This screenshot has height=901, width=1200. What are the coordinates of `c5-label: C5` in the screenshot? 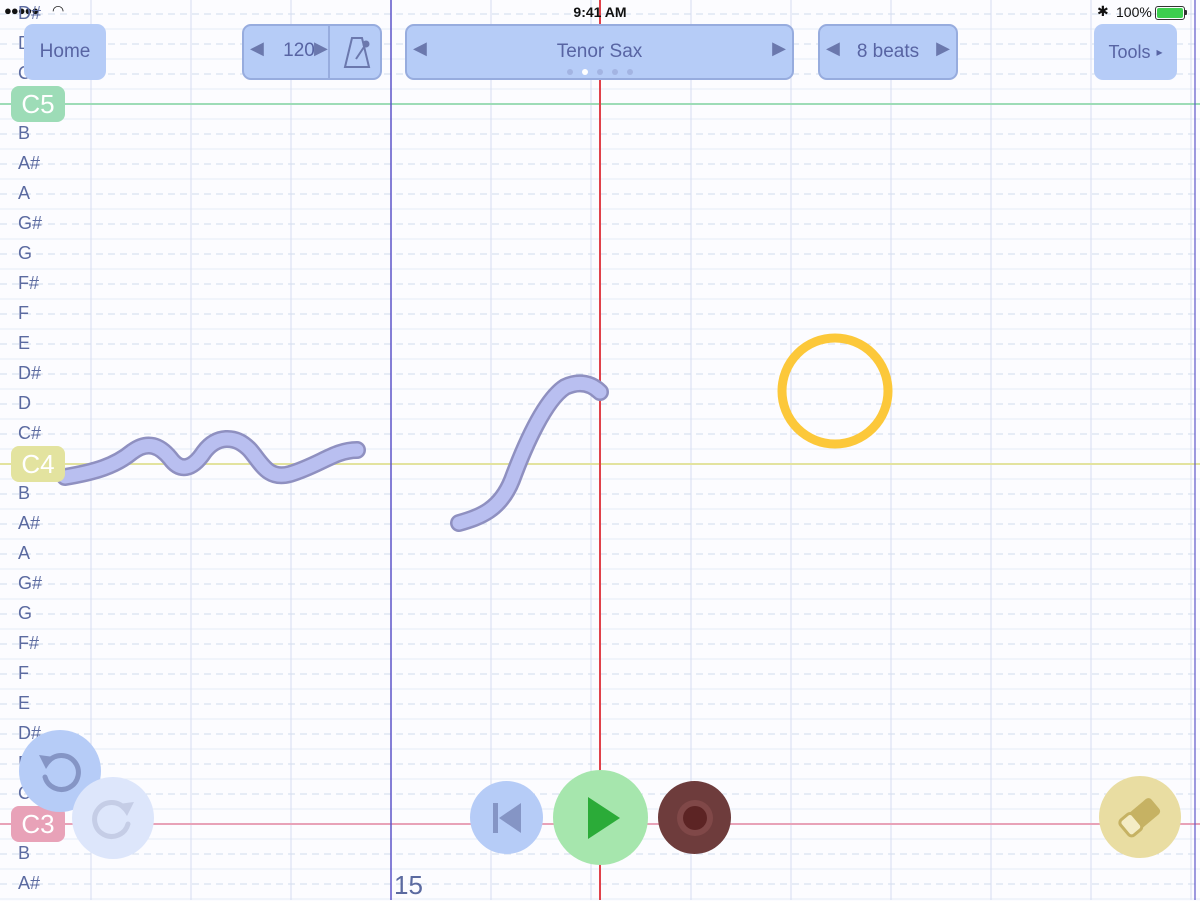 It's located at (38, 104).